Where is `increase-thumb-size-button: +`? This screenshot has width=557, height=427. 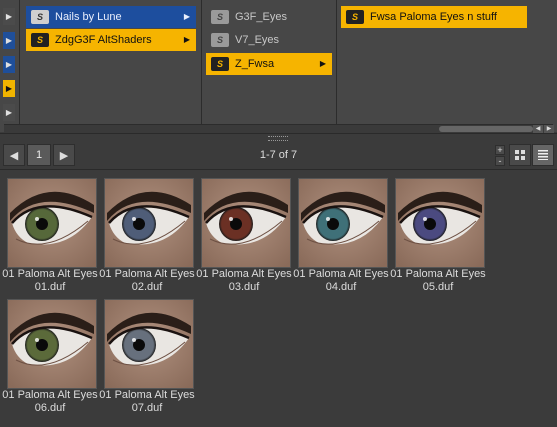
increase-thumb-size-button: + is located at coordinates (500, 150).